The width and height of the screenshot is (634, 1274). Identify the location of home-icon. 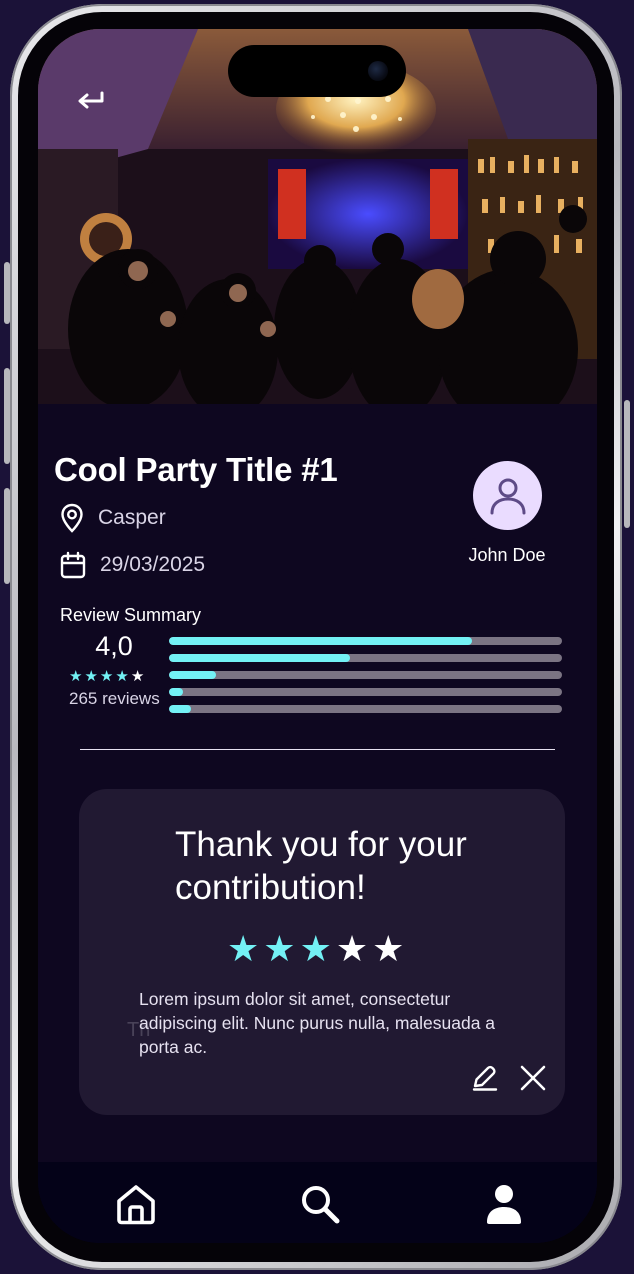
(136, 1205).